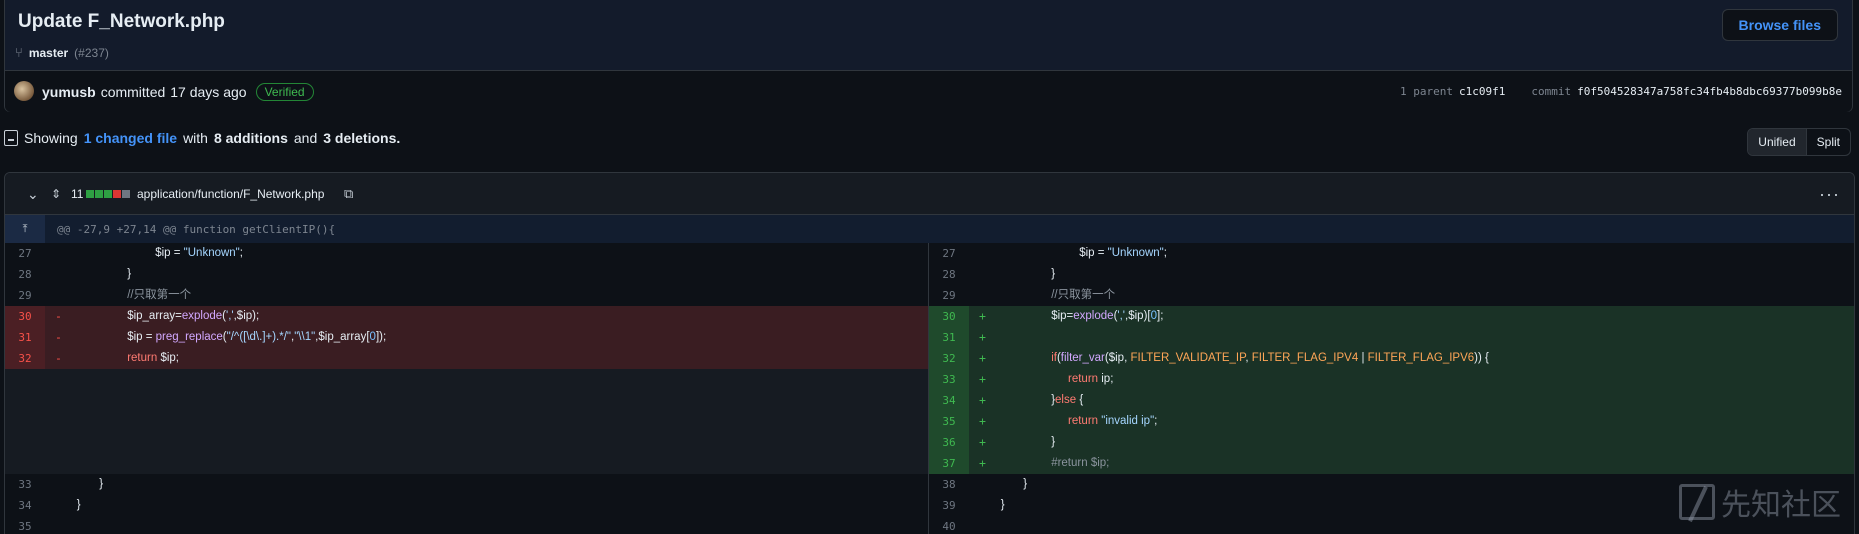  Describe the element at coordinates (1777, 142) in the screenshot. I see `unified-view-button: Unified` at that location.